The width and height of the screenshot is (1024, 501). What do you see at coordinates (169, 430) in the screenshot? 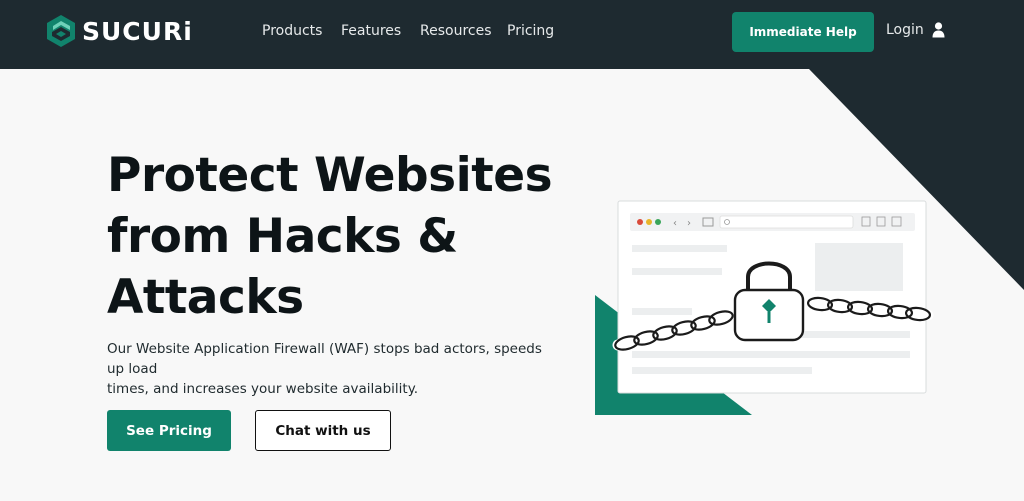
I see `see-pricing-button: See Pricing` at bounding box center [169, 430].